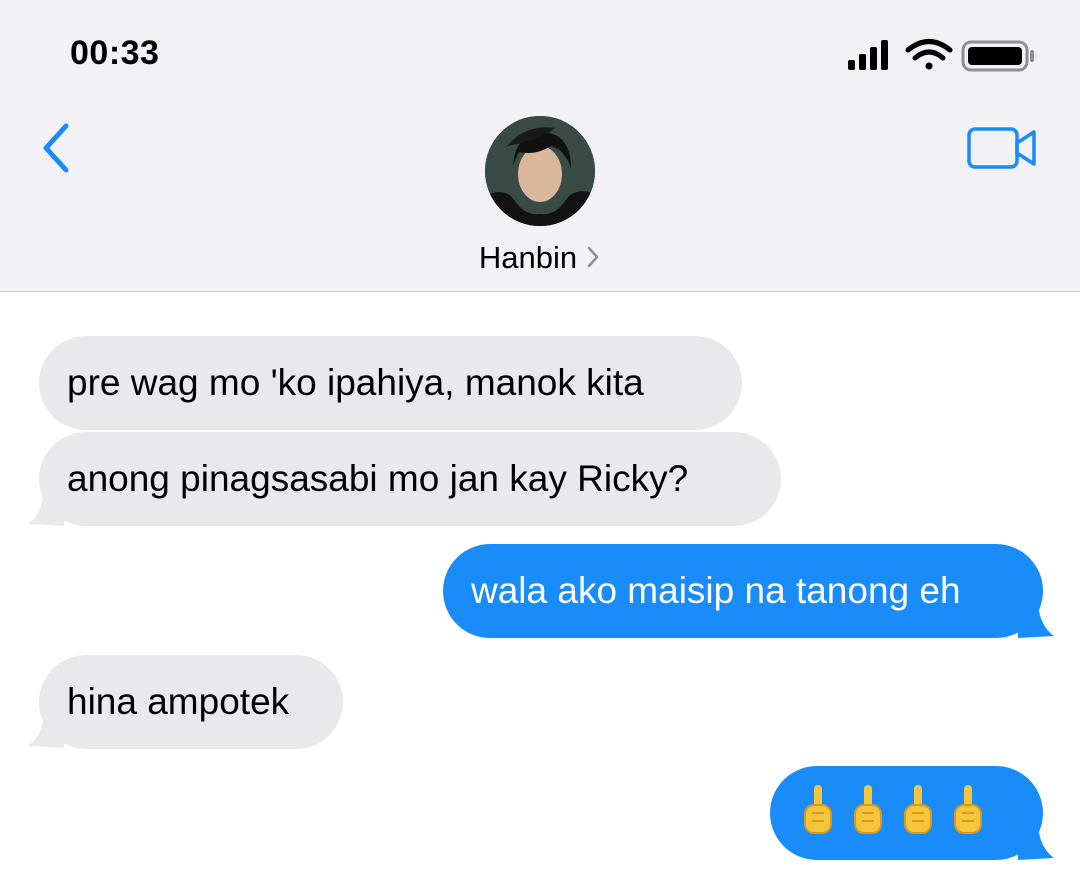 The image size is (1080, 871). I want to click on received-message-bubble: hina ampotek, so click(191, 702).